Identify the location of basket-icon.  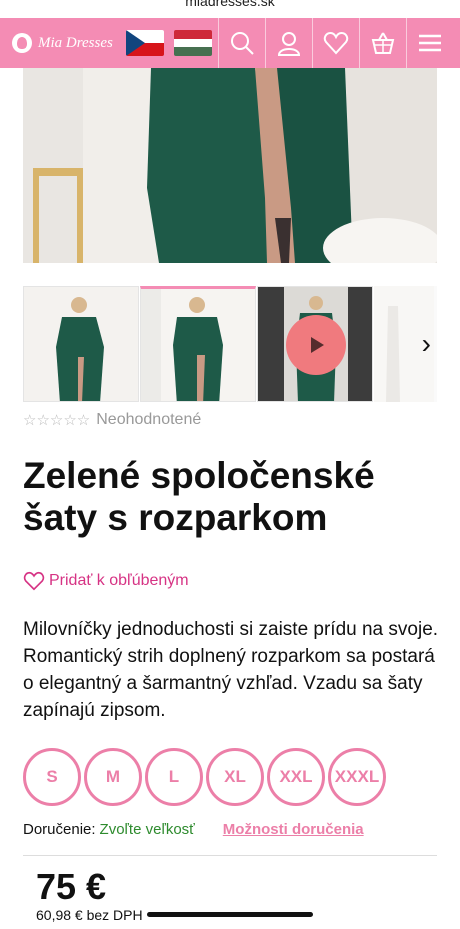
(383, 43).